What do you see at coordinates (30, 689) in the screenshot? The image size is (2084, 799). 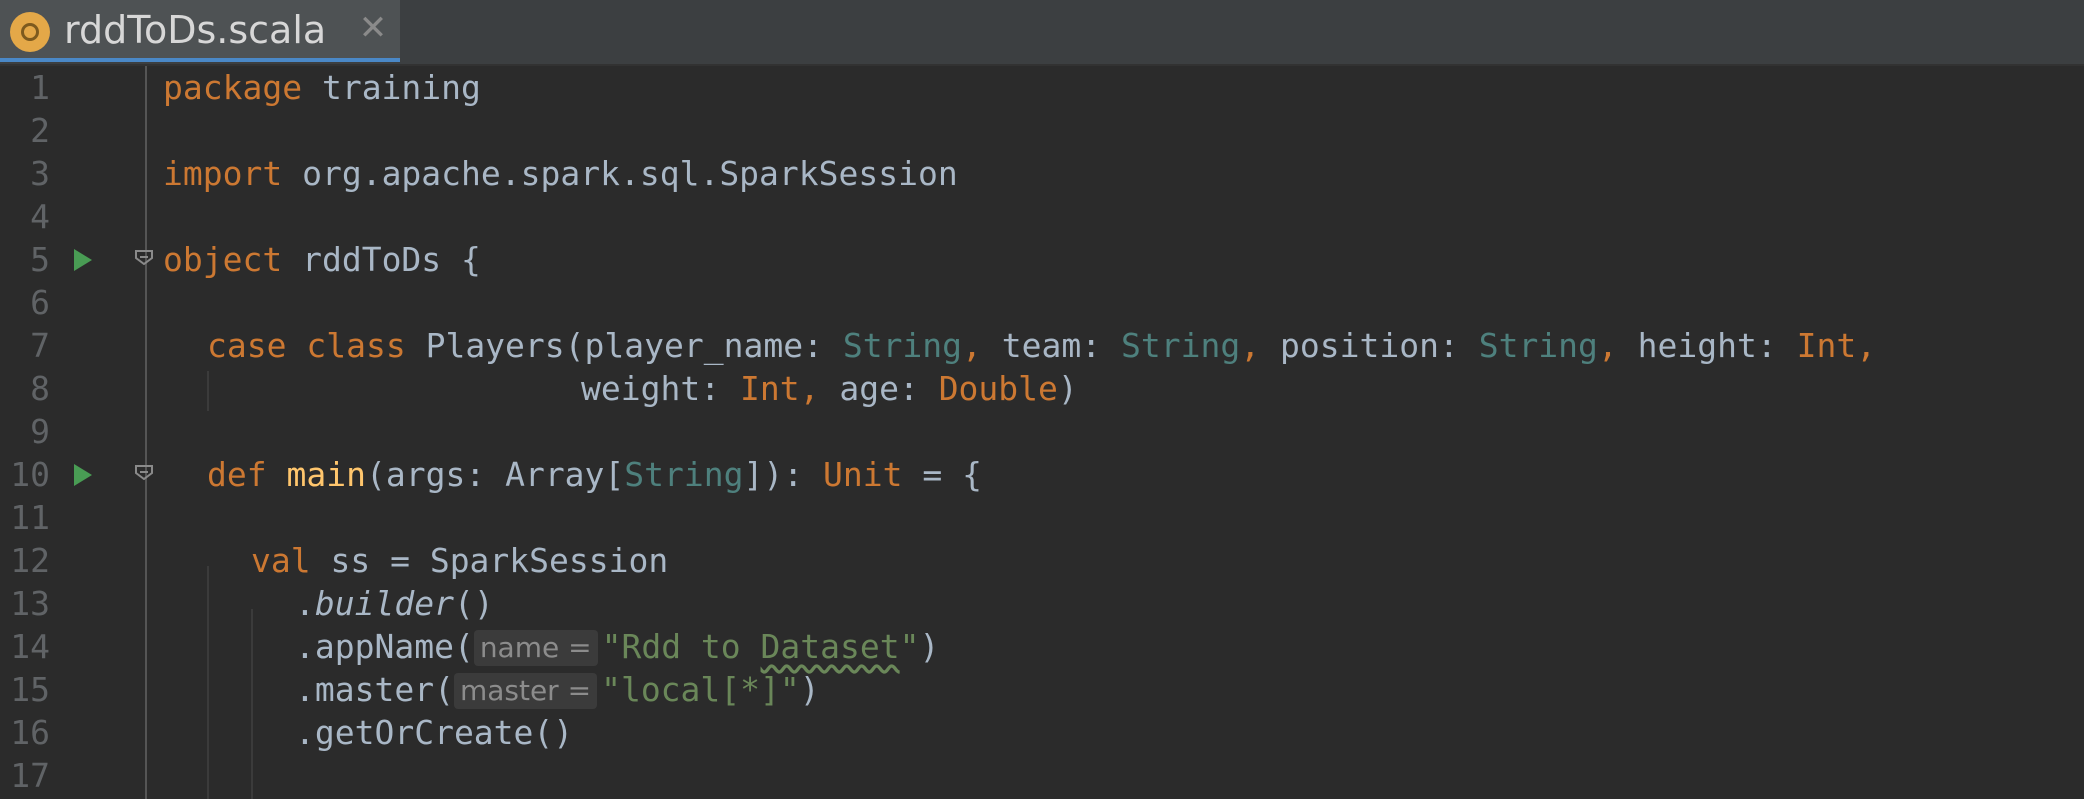 I see `line-number: 15` at bounding box center [30, 689].